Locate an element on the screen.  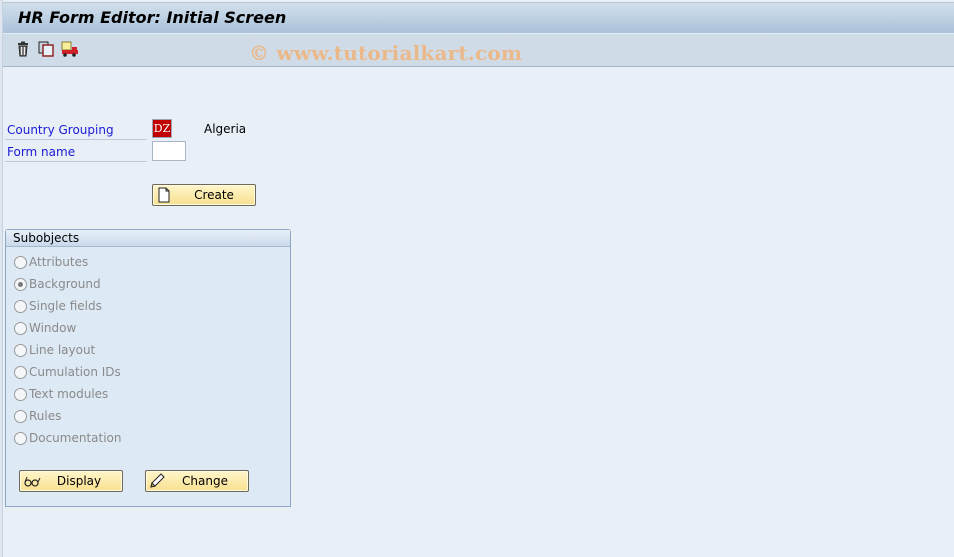
country-grouping-label: Country Grouping is located at coordinates (60, 130).